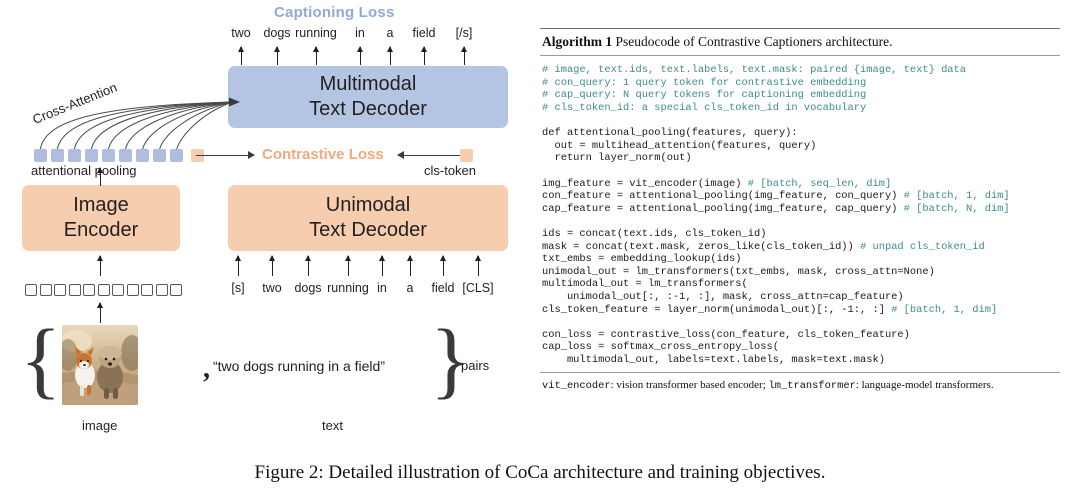  What do you see at coordinates (478, 288) in the screenshot?
I see `input-token-7: [CLS]` at bounding box center [478, 288].